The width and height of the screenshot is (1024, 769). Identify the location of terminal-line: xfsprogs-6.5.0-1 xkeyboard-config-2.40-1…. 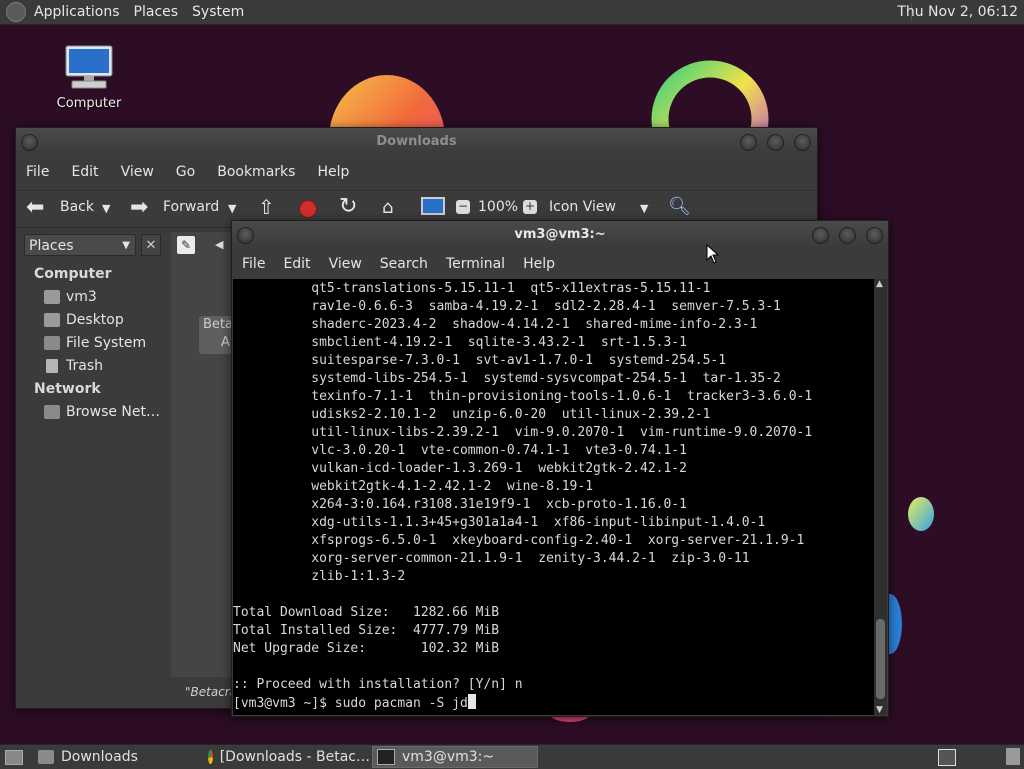
(519, 540).